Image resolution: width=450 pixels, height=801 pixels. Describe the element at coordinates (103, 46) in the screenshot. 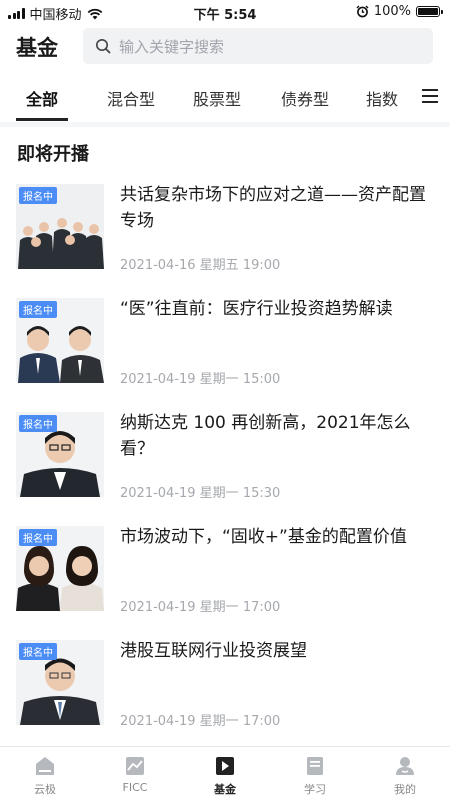

I see `search-icon` at that location.